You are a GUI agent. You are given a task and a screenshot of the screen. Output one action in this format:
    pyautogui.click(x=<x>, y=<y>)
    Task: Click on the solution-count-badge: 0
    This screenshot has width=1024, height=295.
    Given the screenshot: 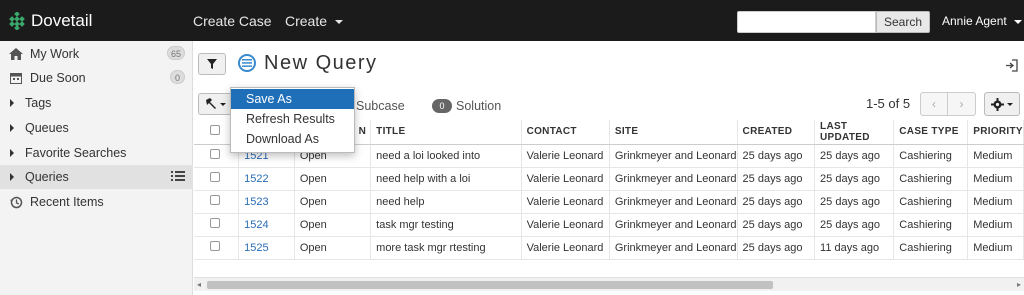 What is the action you would take?
    pyautogui.click(x=442, y=106)
    